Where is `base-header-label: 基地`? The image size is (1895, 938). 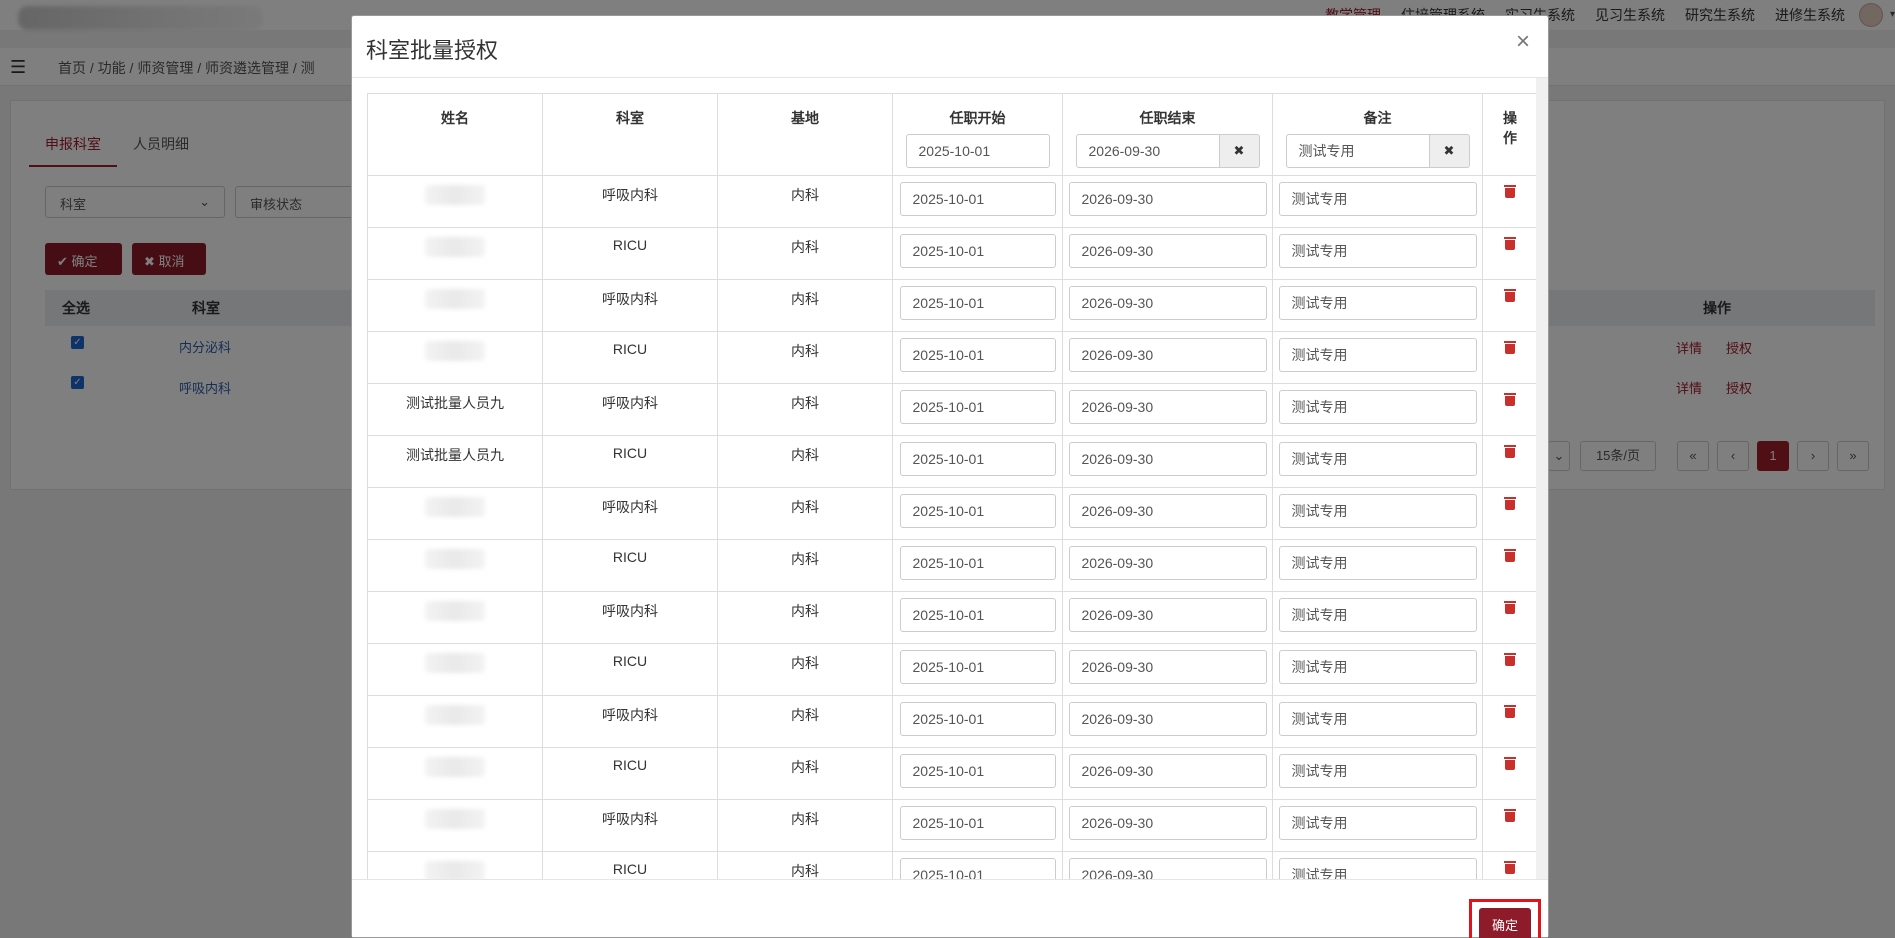 base-header-label: 基地 is located at coordinates (805, 118).